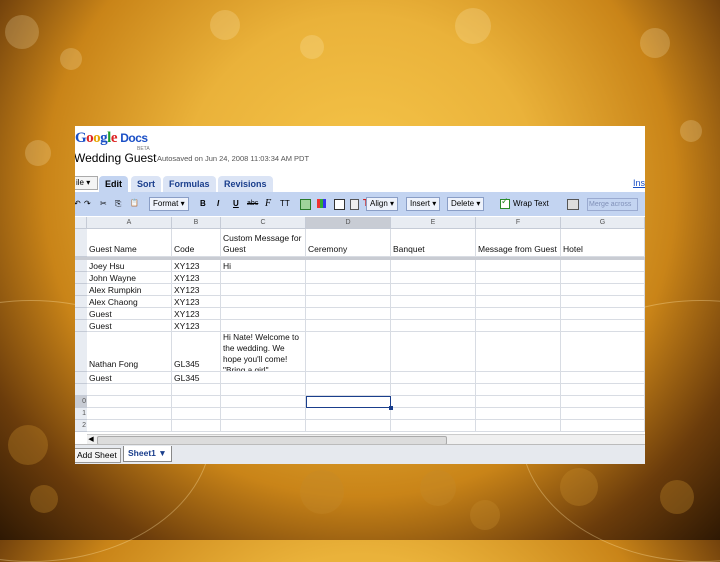 The image size is (720, 562). What do you see at coordinates (196, 223) in the screenshot?
I see `column-header-b: B` at bounding box center [196, 223].